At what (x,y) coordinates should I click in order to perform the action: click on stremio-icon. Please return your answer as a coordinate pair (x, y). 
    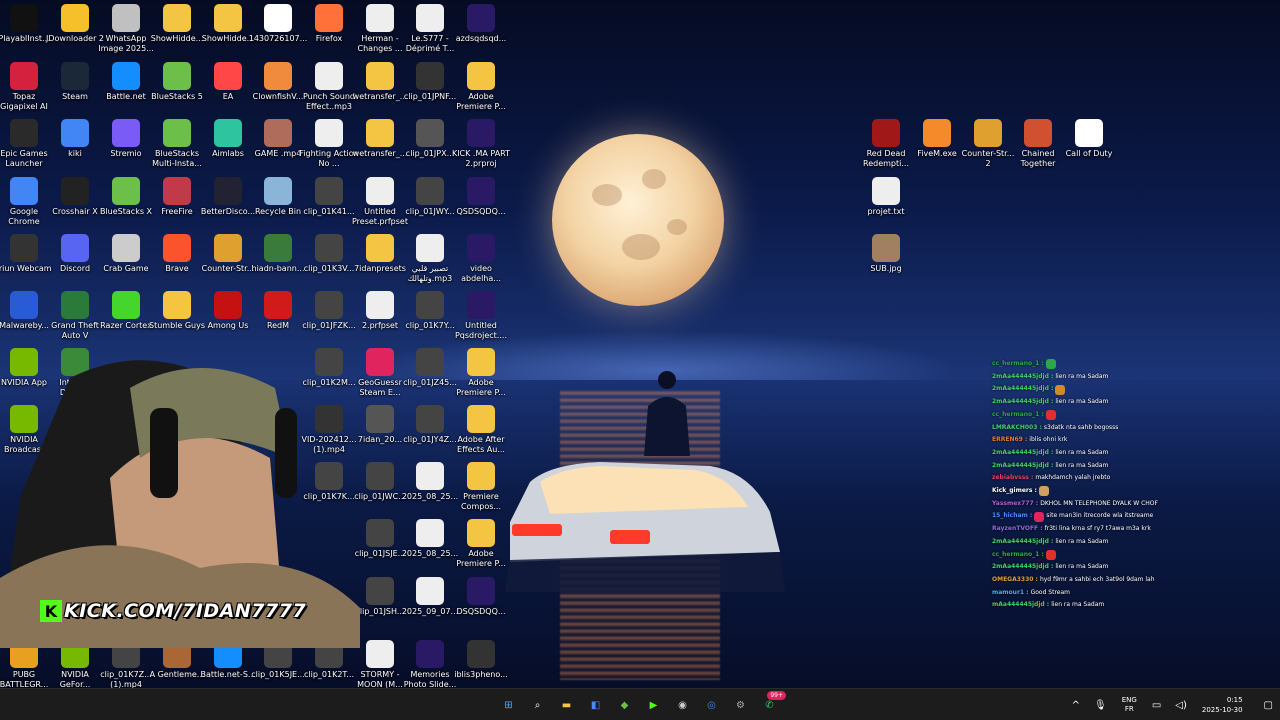
    Looking at the image, I should click on (126, 133).